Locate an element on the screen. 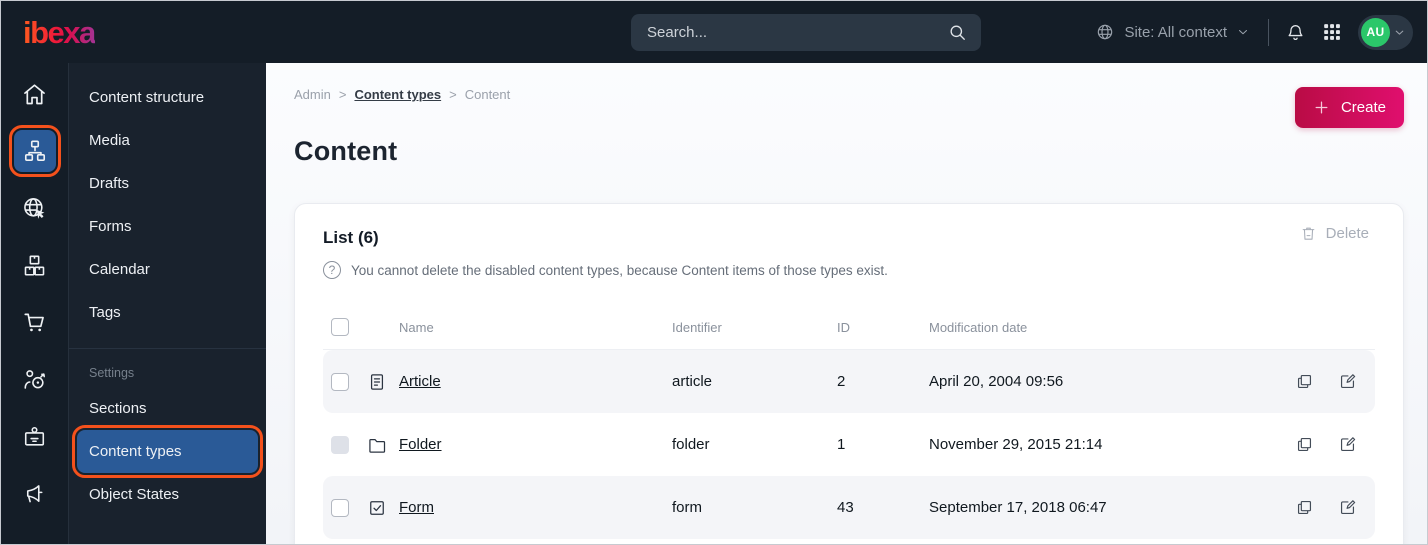 The image size is (1428, 545). cell-id: 43 is located at coordinates (845, 507).